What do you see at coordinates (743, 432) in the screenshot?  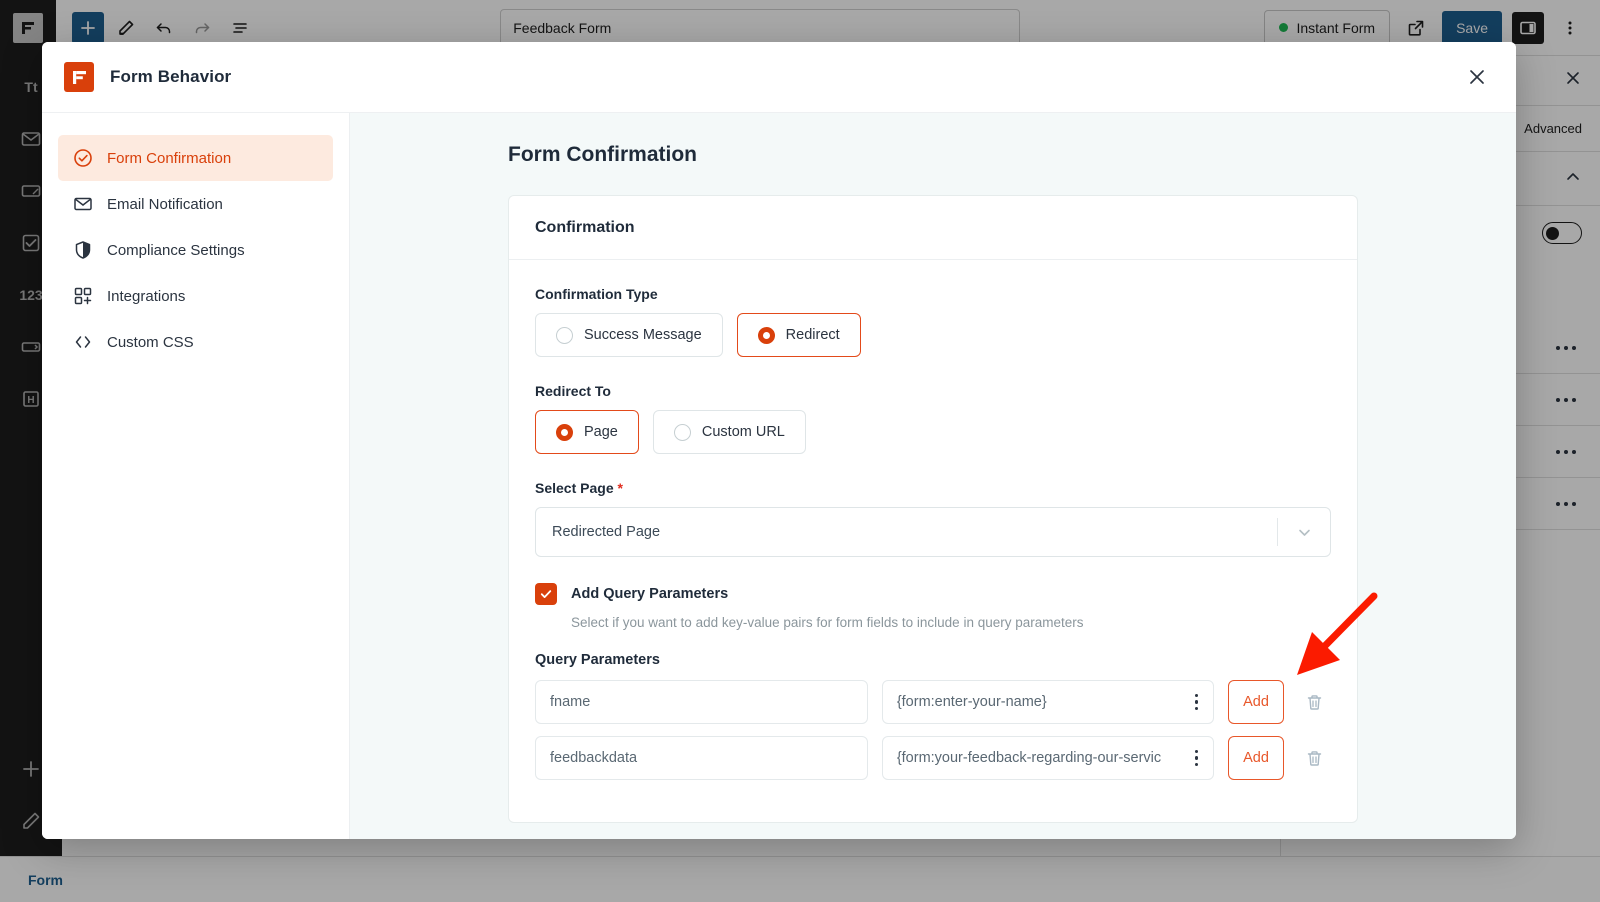 I see `radio-label: Custom URL` at bounding box center [743, 432].